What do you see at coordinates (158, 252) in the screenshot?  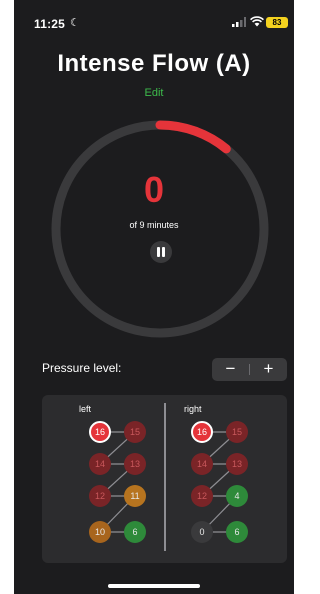 I see `pause-icon` at bounding box center [158, 252].